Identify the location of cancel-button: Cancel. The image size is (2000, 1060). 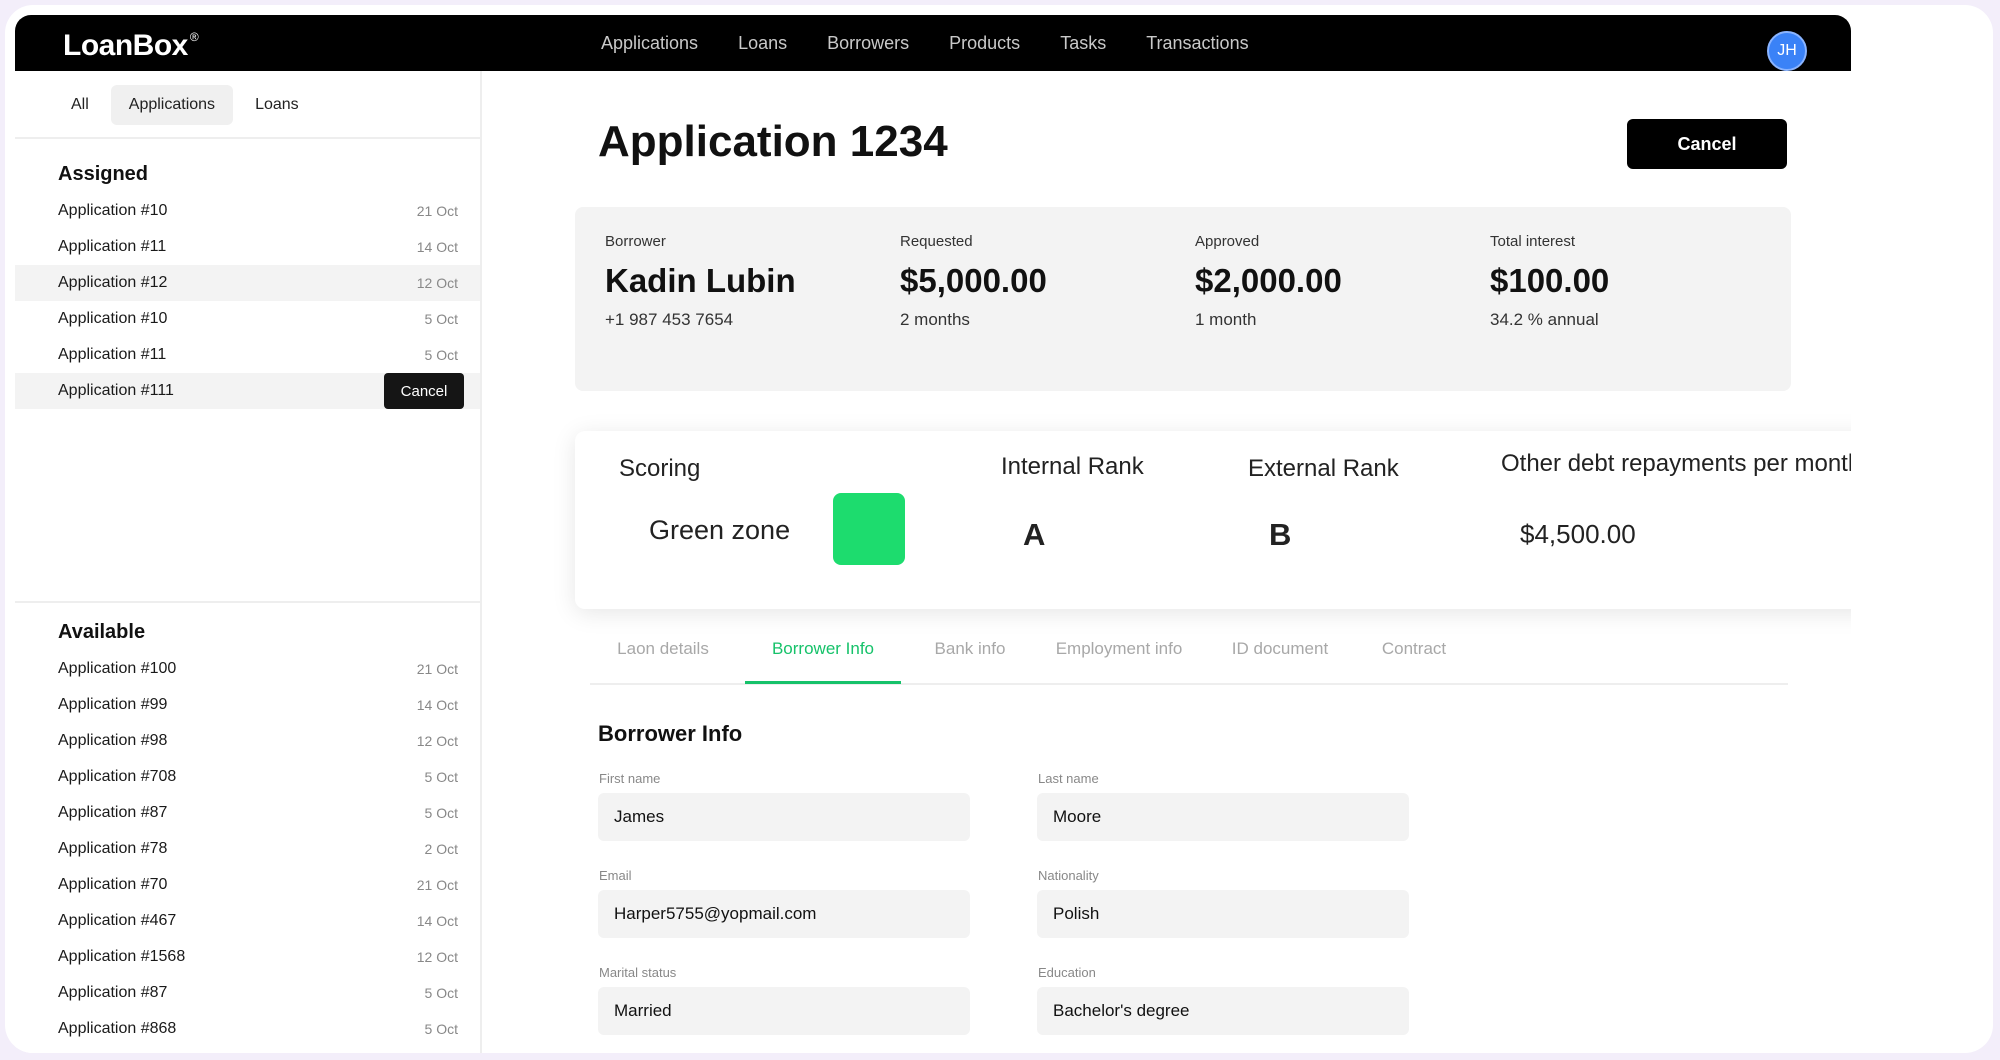
(1707, 144).